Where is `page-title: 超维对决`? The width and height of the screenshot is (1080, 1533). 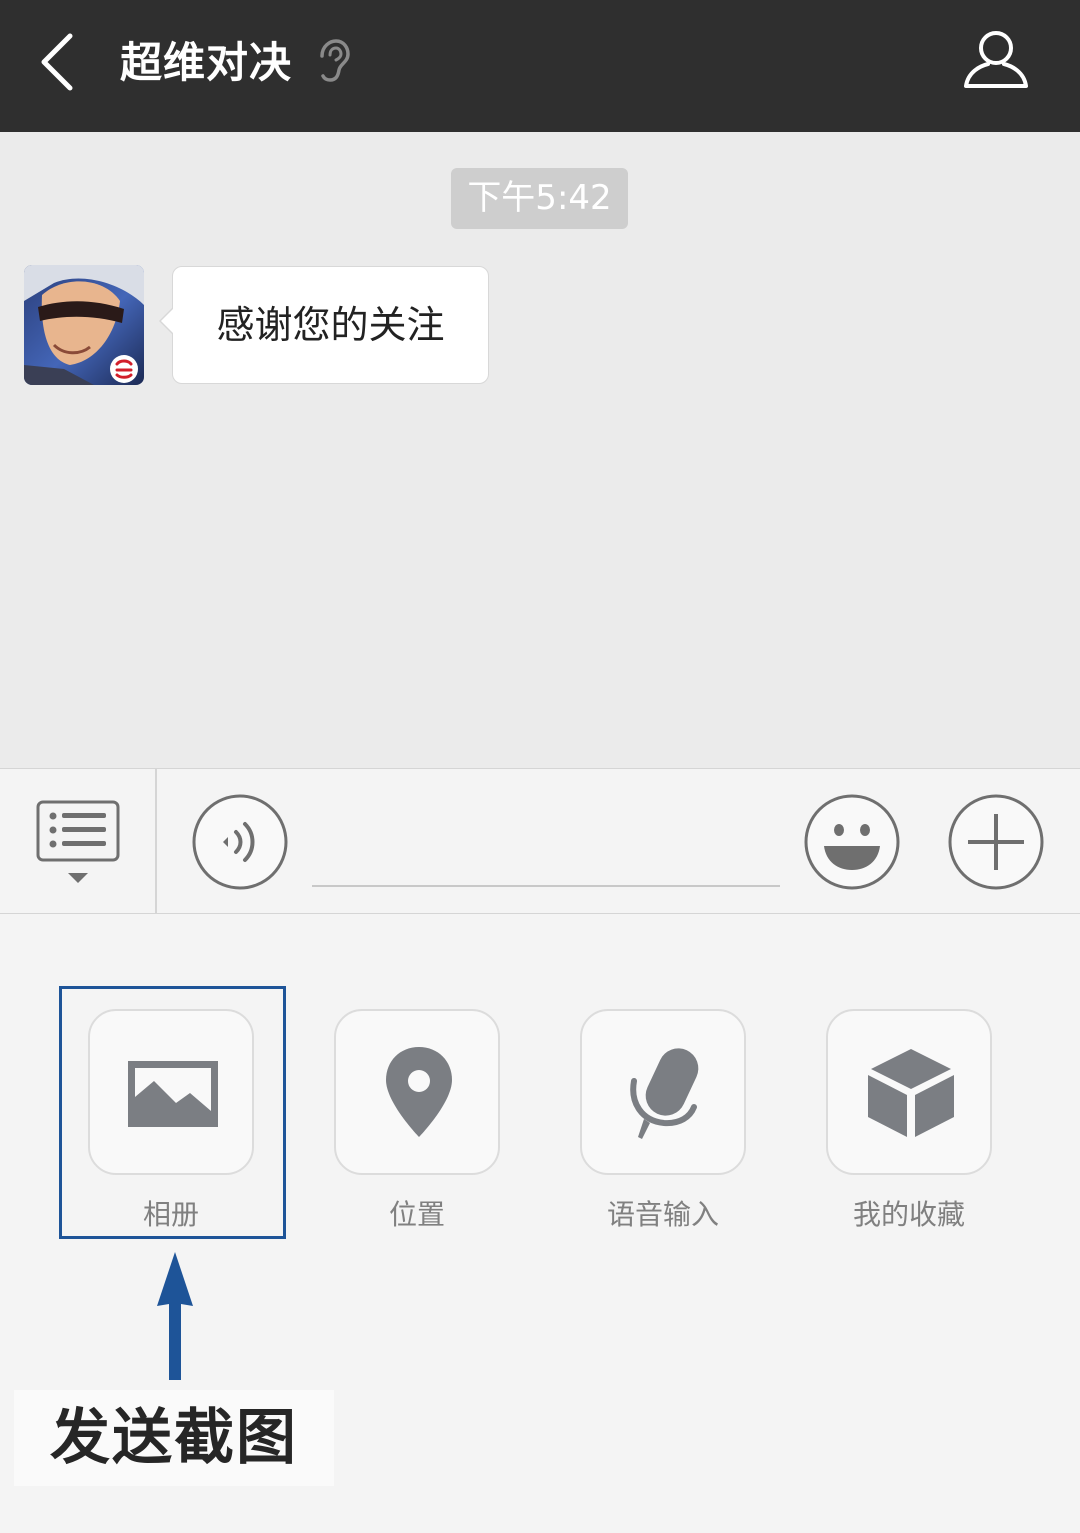
page-title: 超维对决 is located at coordinates (206, 62).